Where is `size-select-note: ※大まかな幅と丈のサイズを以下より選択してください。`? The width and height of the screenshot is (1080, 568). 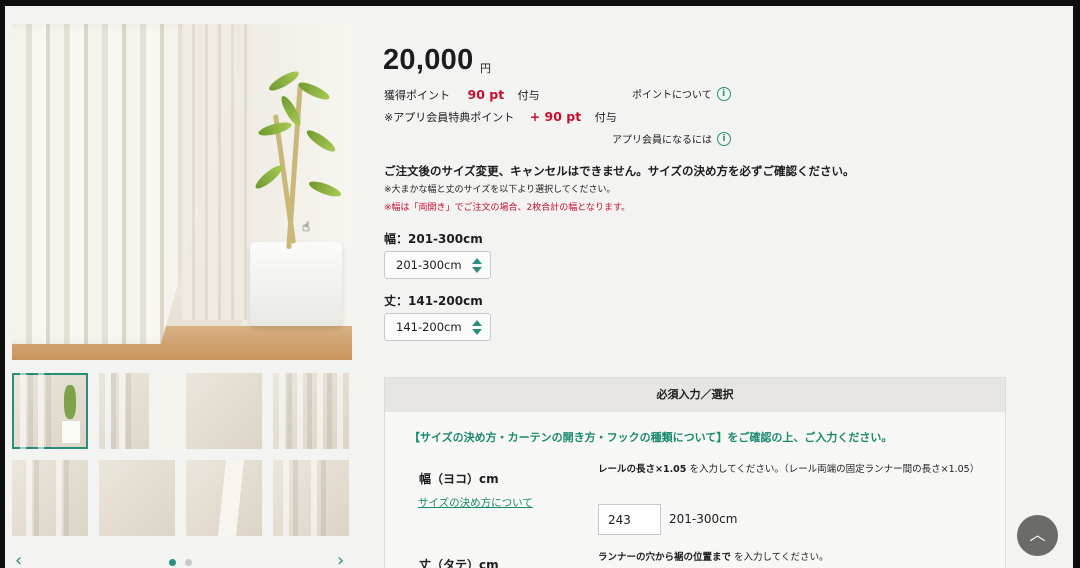
size-select-note: ※大まかな幅と丈のサイズを以下より選択してください。 is located at coordinates (500, 190).